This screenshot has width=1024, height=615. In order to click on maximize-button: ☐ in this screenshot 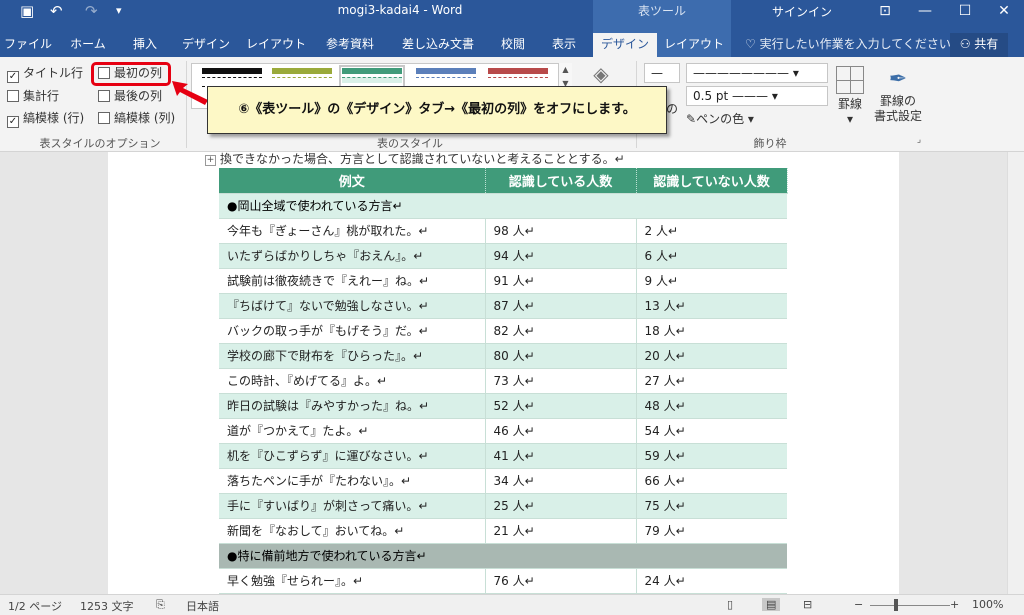, I will do `click(965, 11)`.